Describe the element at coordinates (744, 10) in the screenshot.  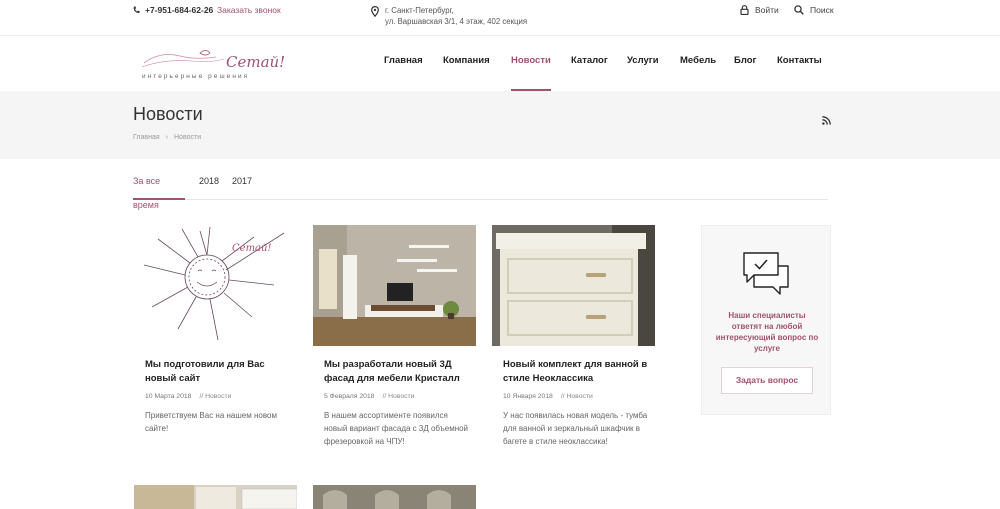
I see `lock-icon` at that location.